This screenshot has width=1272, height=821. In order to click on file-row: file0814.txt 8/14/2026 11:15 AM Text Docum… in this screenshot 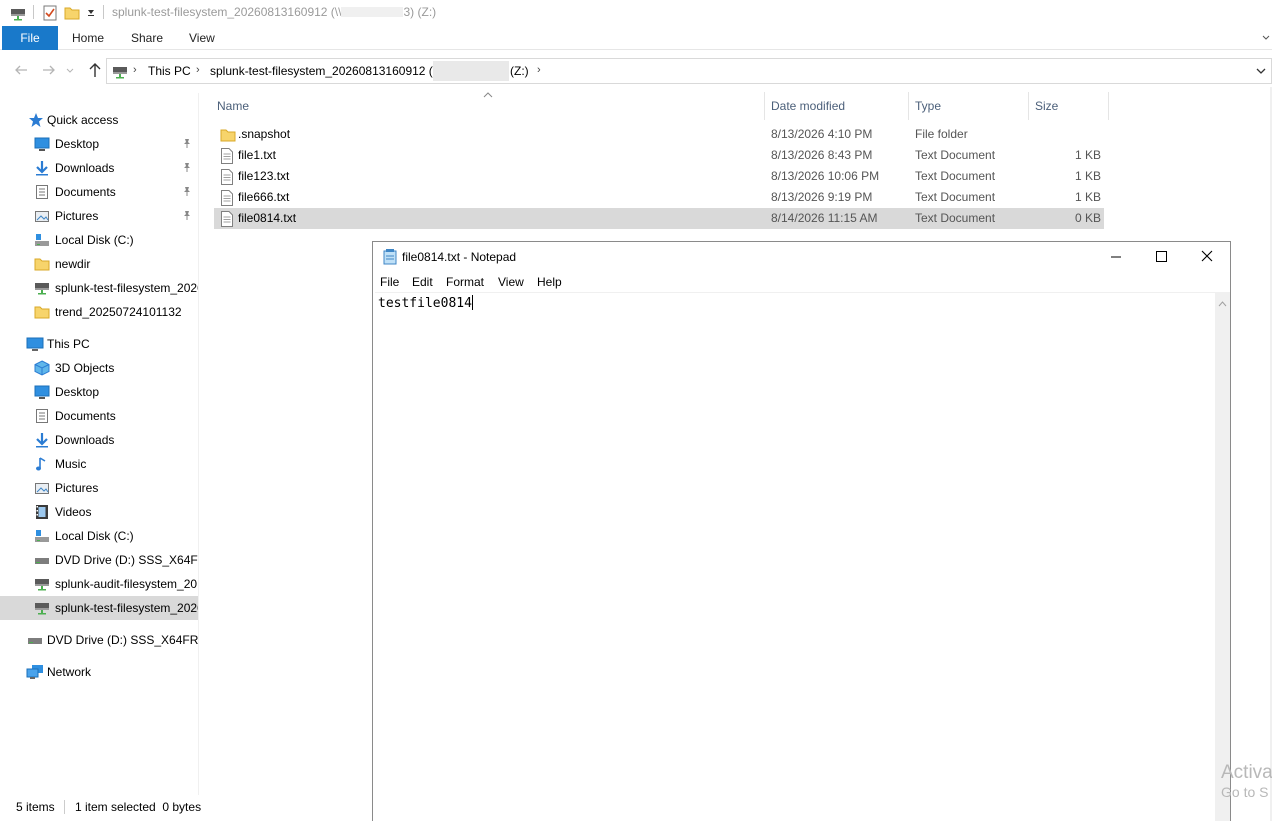, I will do `click(659, 218)`.